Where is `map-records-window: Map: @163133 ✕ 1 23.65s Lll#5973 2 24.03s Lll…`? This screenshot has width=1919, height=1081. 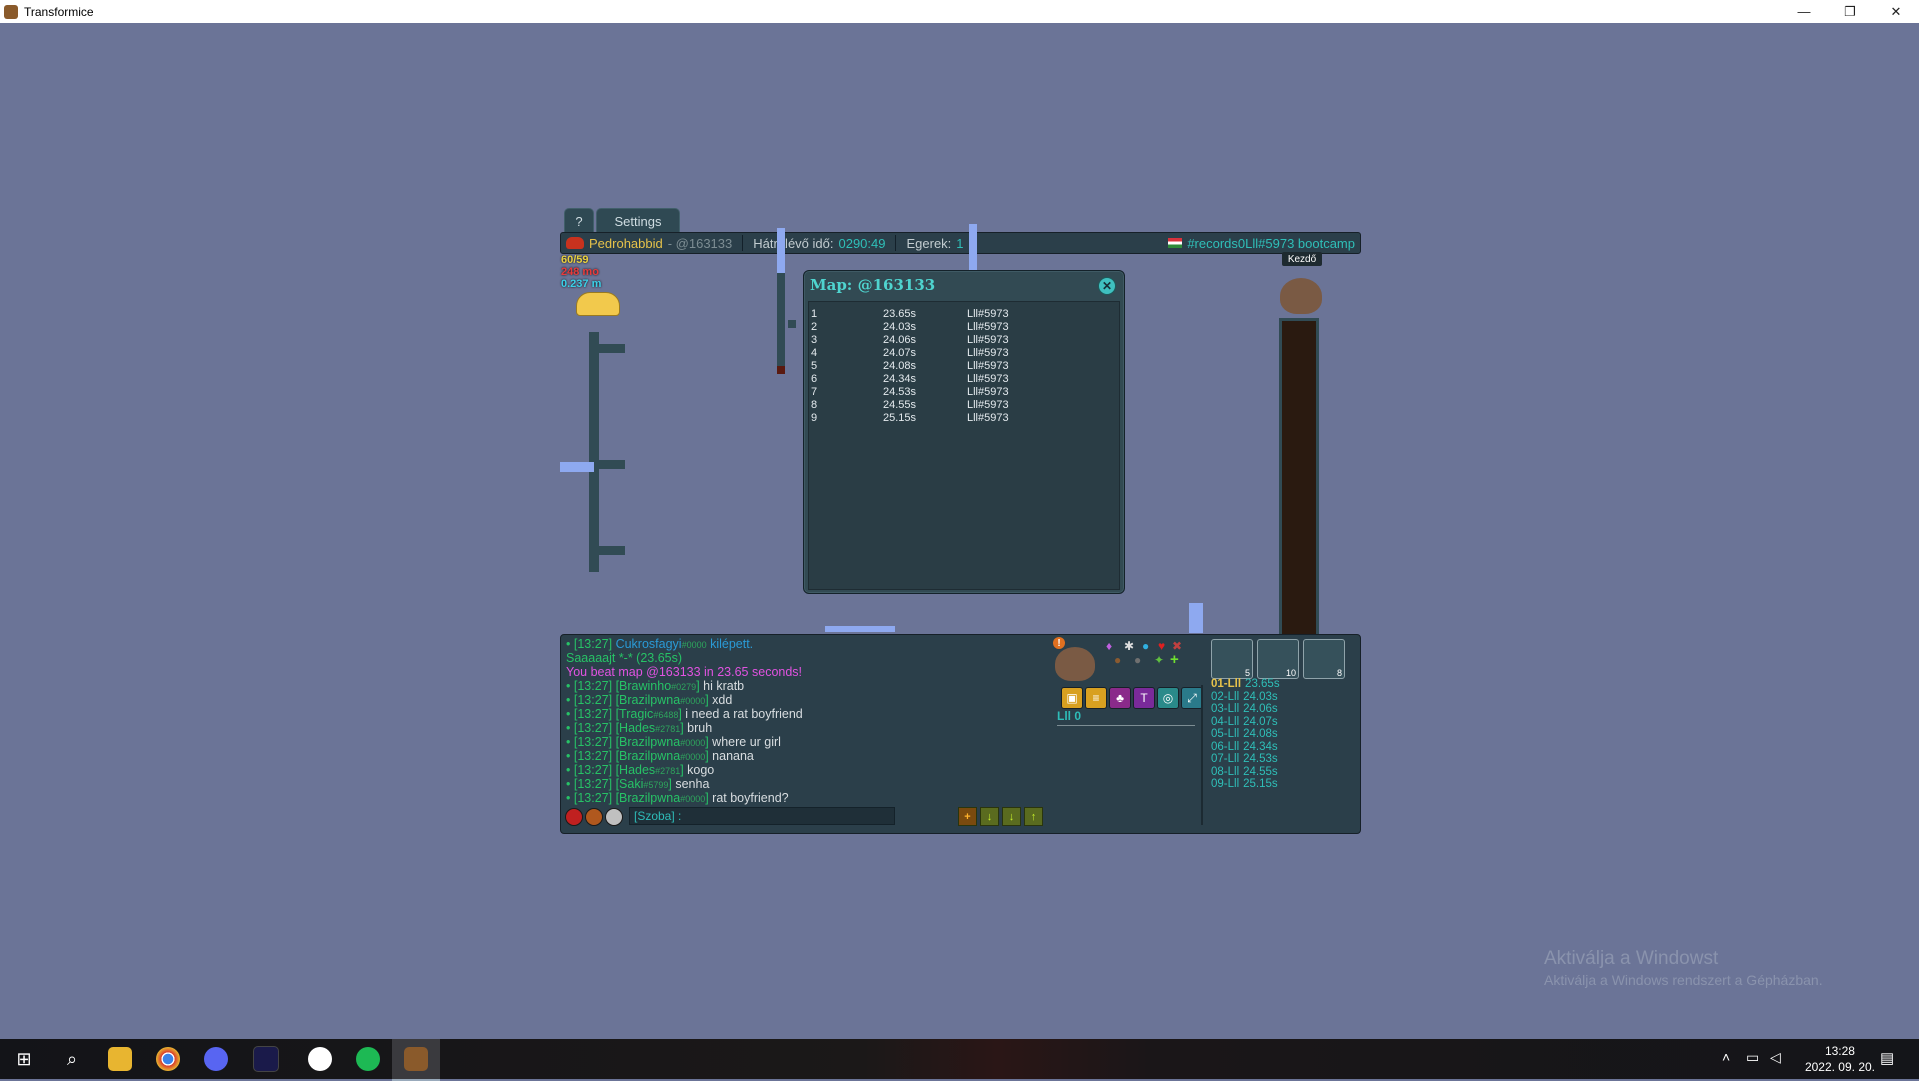
map-records-window: Map: @163133 ✕ 1 23.65s Lll#5973 2 24.03s Lll… is located at coordinates (964, 432).